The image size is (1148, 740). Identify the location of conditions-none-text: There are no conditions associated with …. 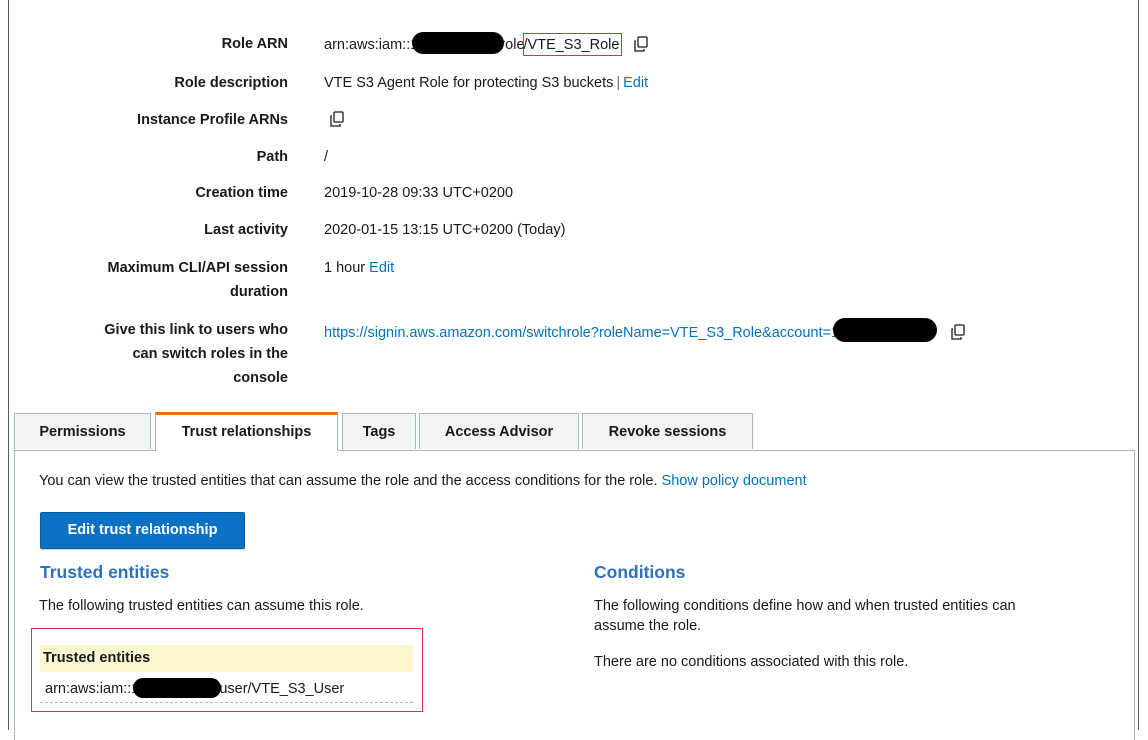
(751, 662).